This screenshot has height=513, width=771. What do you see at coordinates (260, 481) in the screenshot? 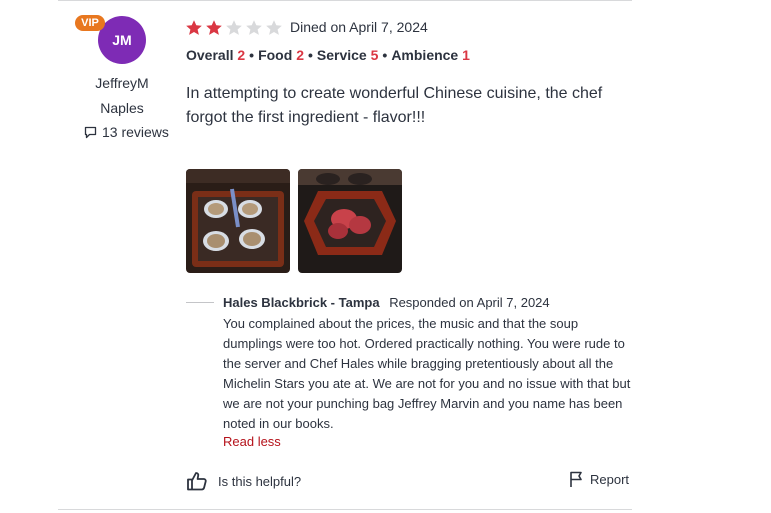
I see `helpful-label: Is this helpful?` at bounding box center [260, 481].